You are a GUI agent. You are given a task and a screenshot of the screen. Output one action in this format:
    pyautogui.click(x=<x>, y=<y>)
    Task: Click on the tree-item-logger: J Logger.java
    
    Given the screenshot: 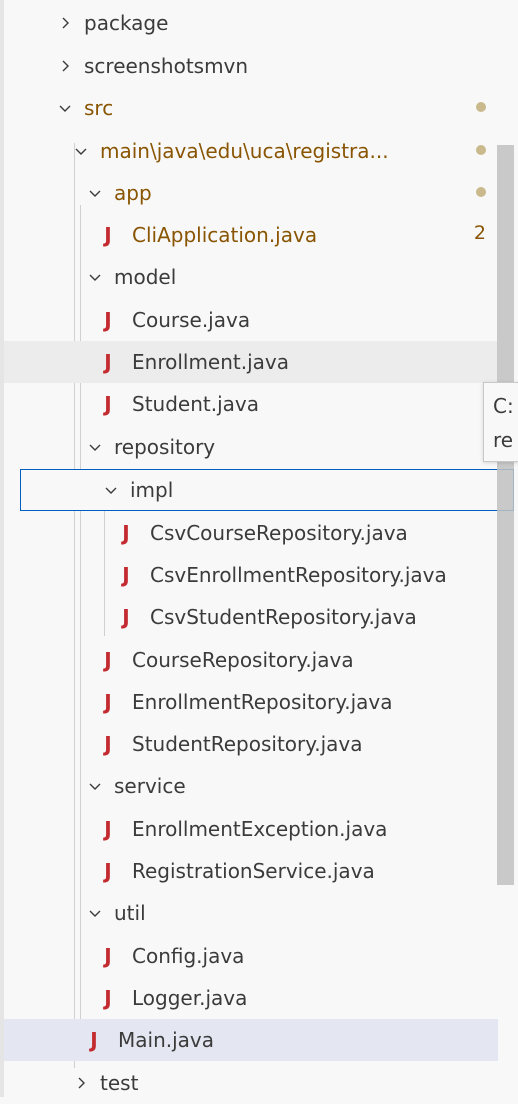 What is the action you would take?
    pyautogui.click(x=251, y=998)
    